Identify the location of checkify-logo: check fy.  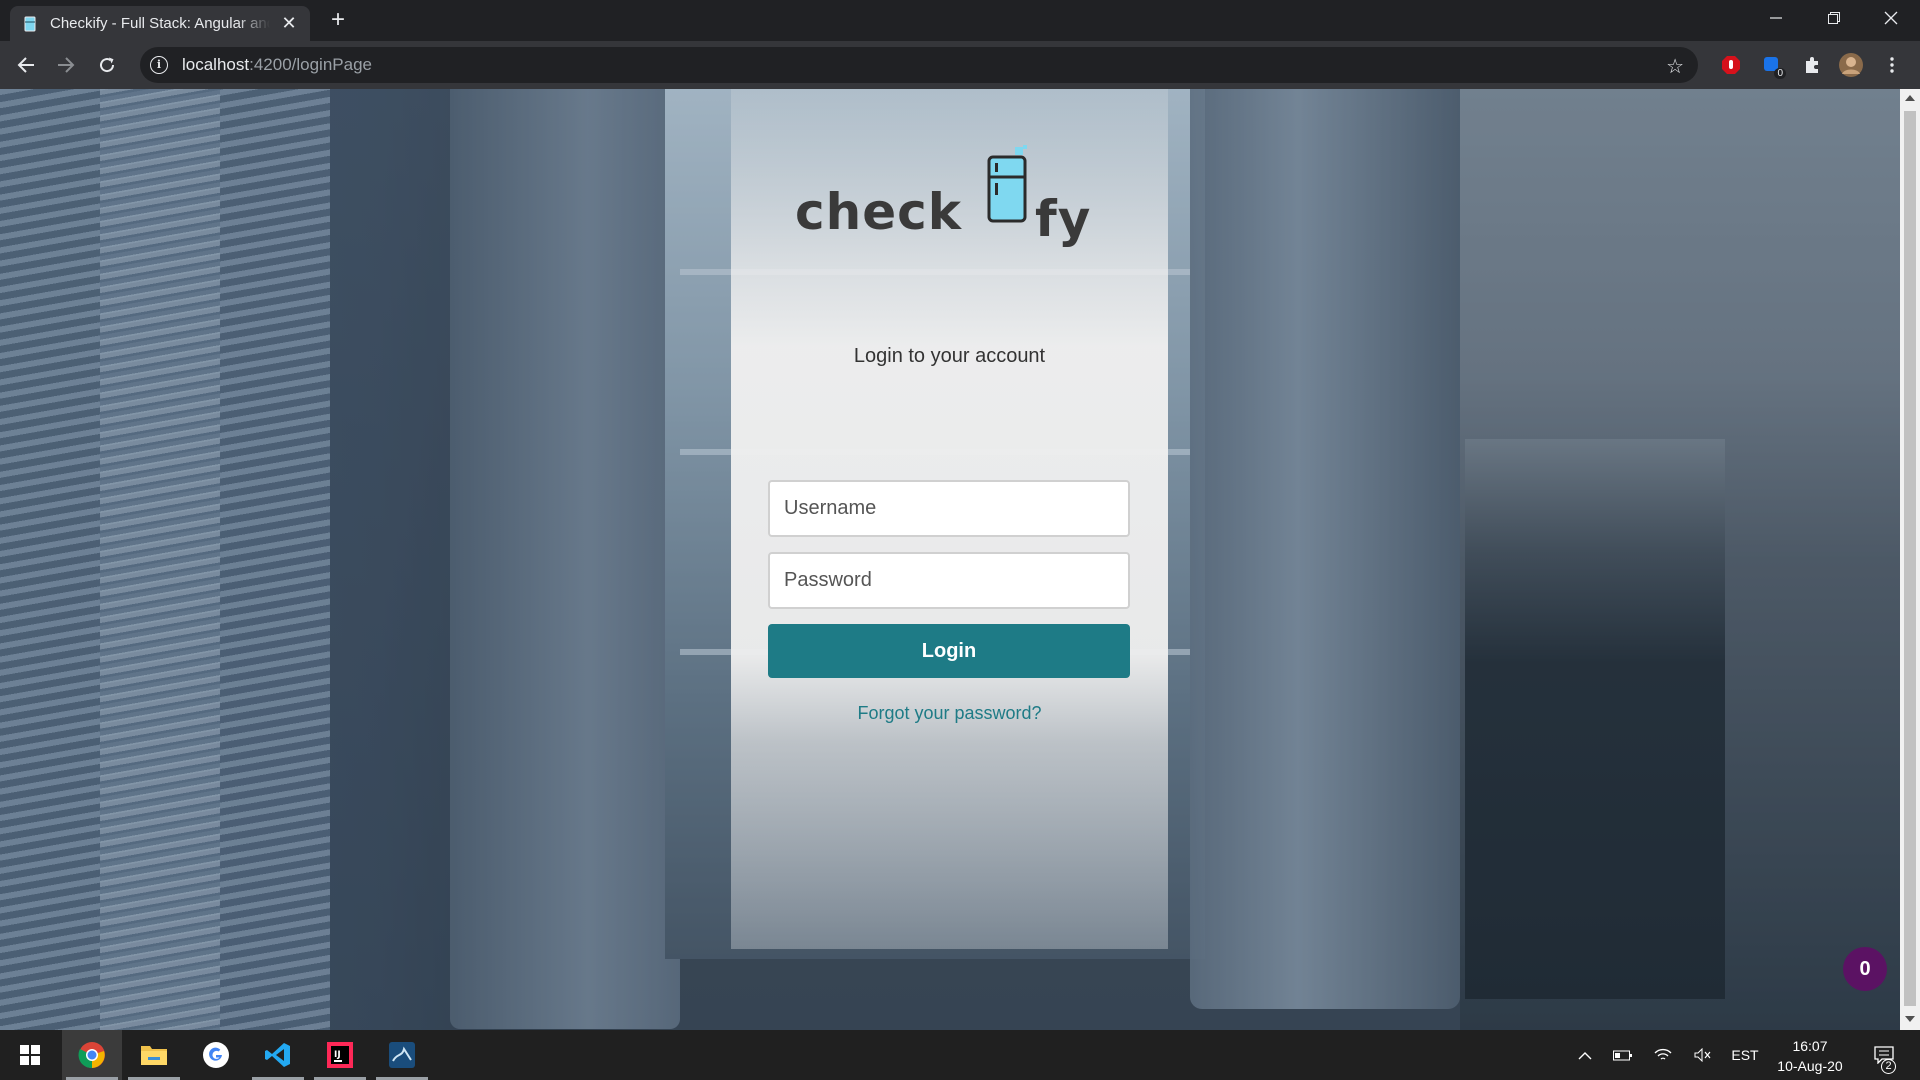
(945, 200).